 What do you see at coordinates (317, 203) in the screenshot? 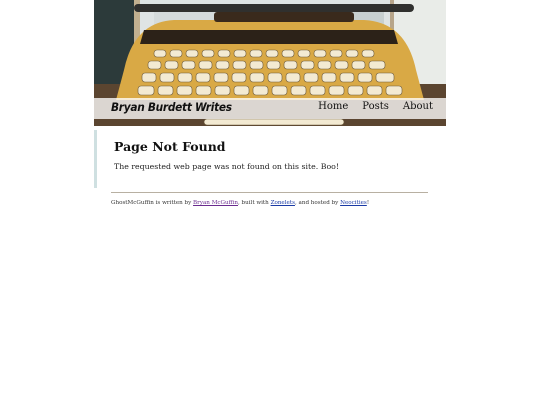
I see `footer-mid-text-2: , and hosted by` at bounding box center [317, 203].